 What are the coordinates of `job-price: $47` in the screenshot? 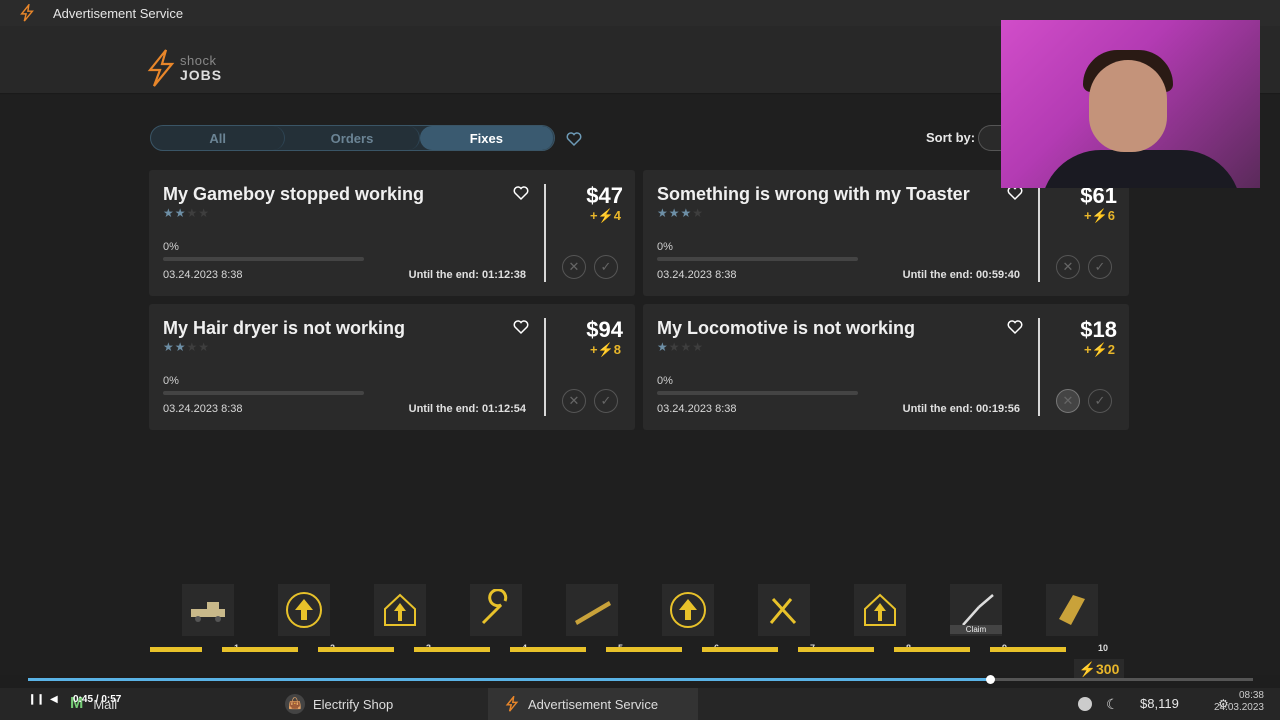 It's located at (604, 195).